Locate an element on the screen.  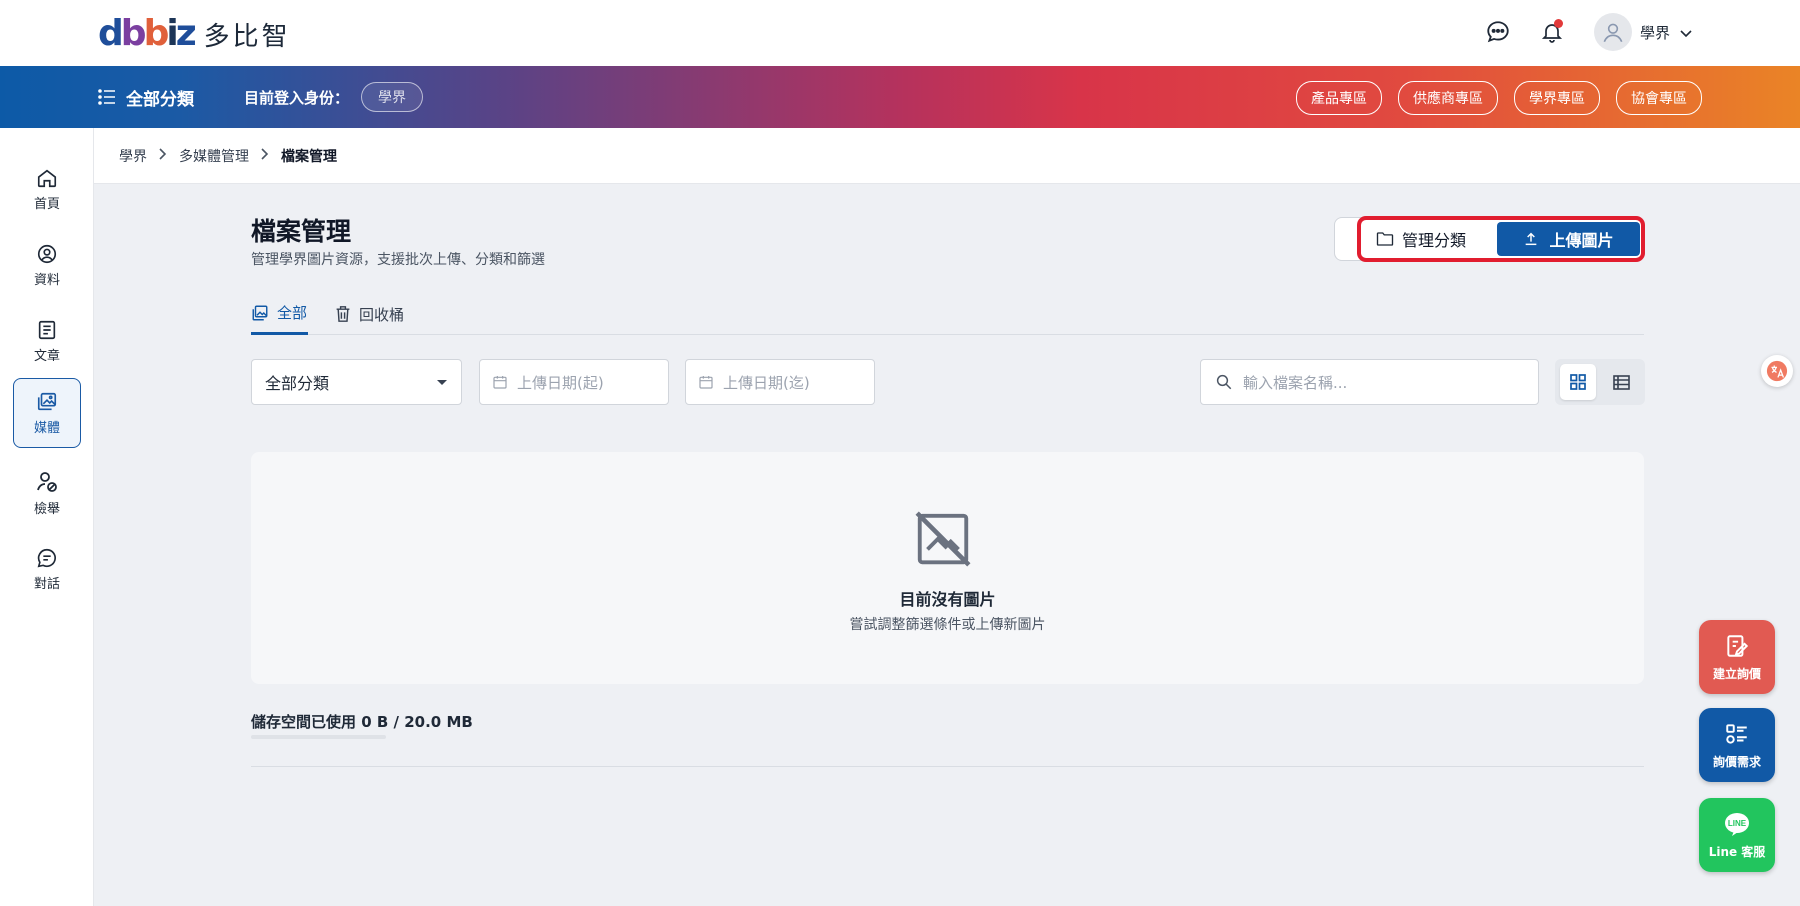
storage-progress-bar is located at coordinates (318, 737).